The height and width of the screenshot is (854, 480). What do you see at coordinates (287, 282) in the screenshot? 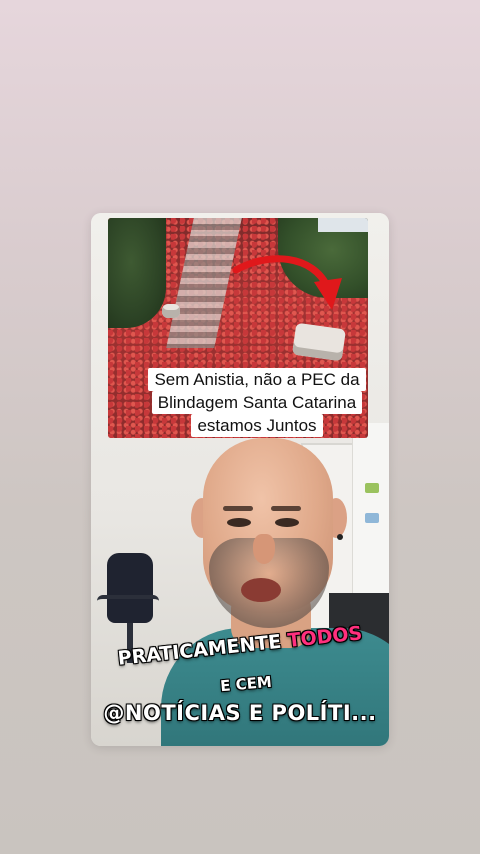
I see `red-arrow-icon` at bounding box center [287, 282].